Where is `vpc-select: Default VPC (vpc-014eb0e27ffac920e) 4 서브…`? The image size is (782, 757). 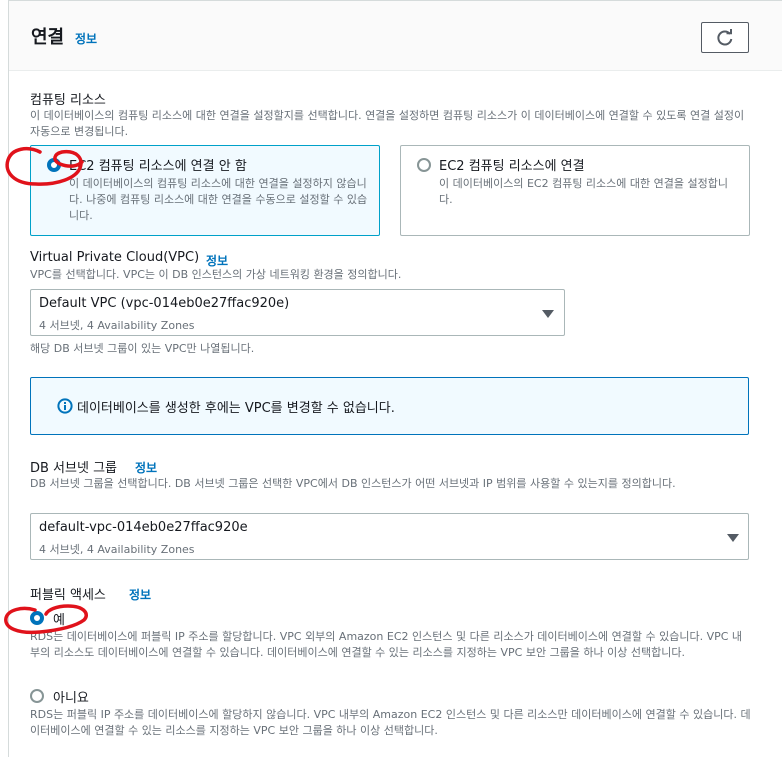
vpc-select: Default VPC (vpc-014eb0e27ffac920e) 4 서브… is located at coordinates (297, 312).